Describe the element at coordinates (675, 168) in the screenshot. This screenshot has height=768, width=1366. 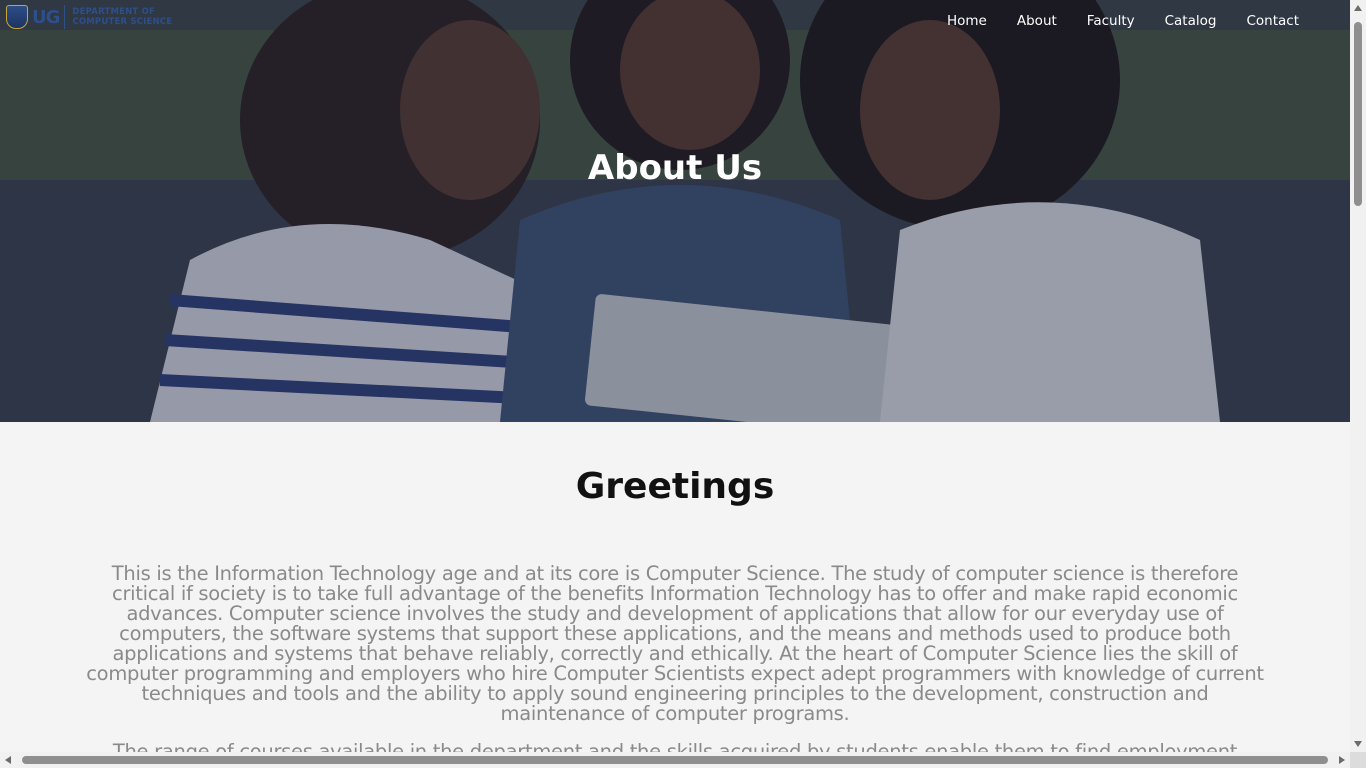
I see `page-title: About Us` at that location.